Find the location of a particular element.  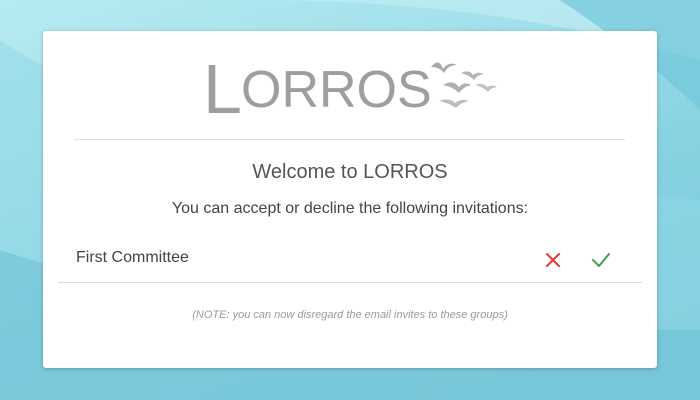

invitation-name: First Committee is located at coordinates (132, 257).